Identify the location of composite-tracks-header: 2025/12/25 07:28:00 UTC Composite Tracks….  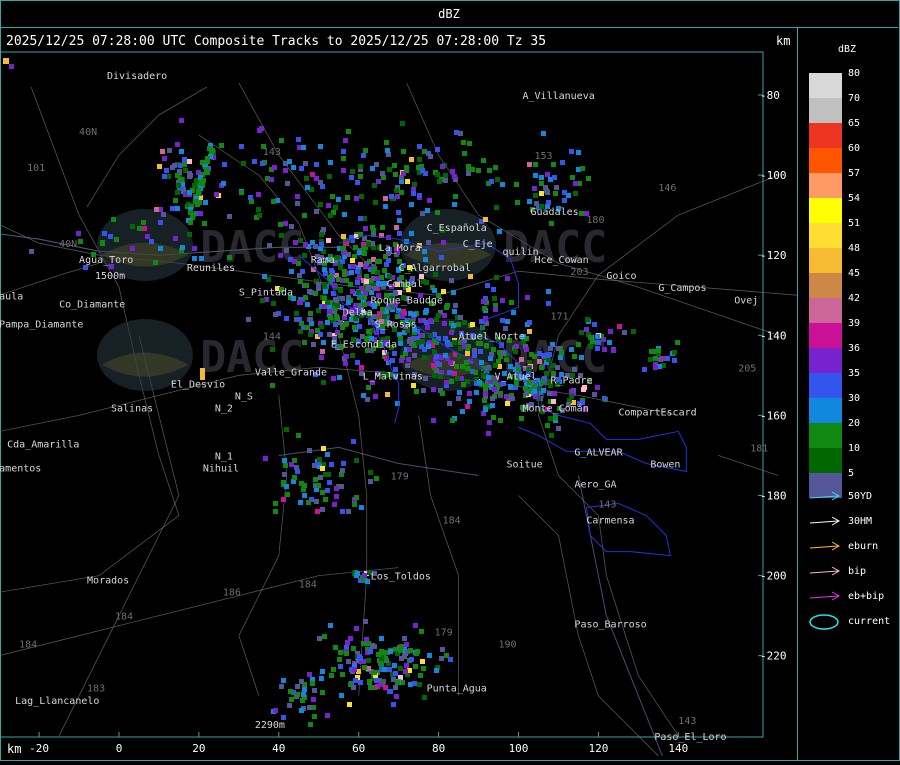
(276, 41).